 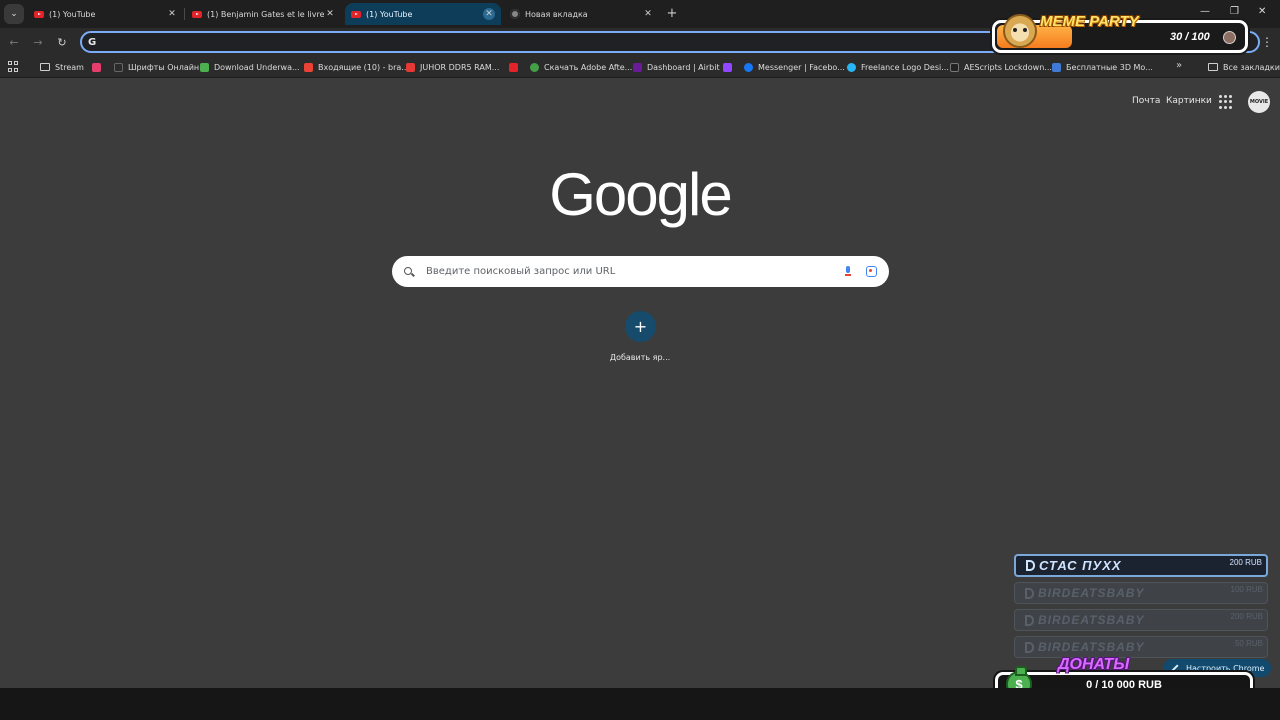 I want to click on twitch-icon, so click(x=727, y=67).